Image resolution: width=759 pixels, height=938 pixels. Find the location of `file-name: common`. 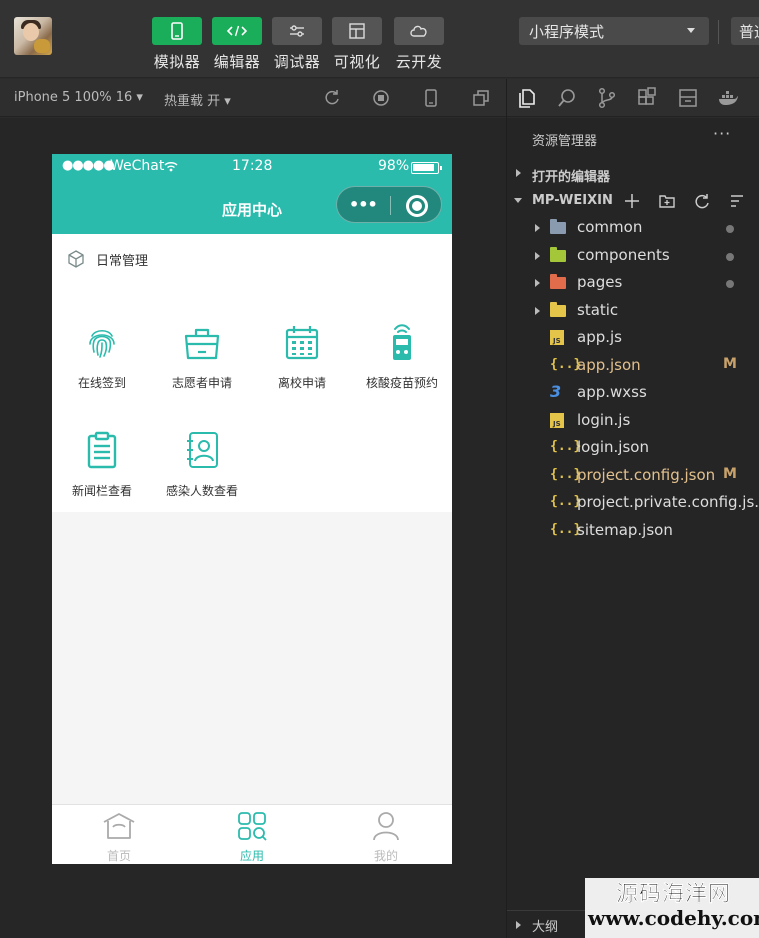

file-name: common is located at coordinates (610, 227).